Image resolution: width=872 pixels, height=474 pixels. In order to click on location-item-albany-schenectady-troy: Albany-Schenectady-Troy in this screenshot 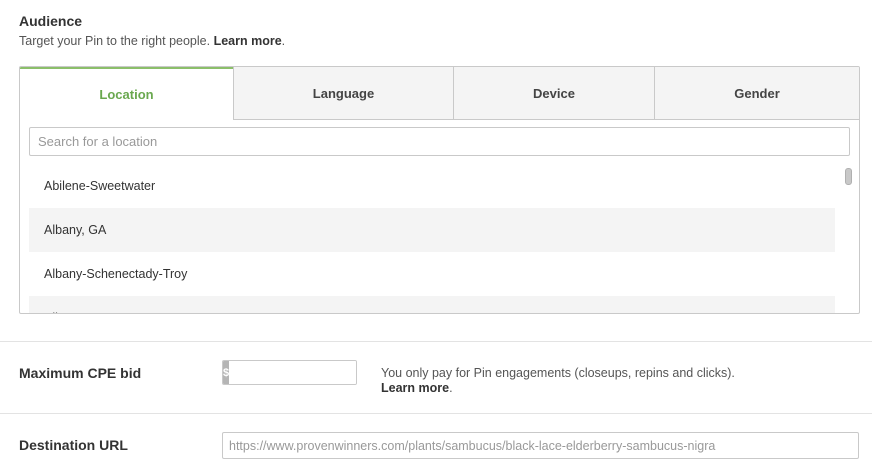, I will do `click(432, 274)`.